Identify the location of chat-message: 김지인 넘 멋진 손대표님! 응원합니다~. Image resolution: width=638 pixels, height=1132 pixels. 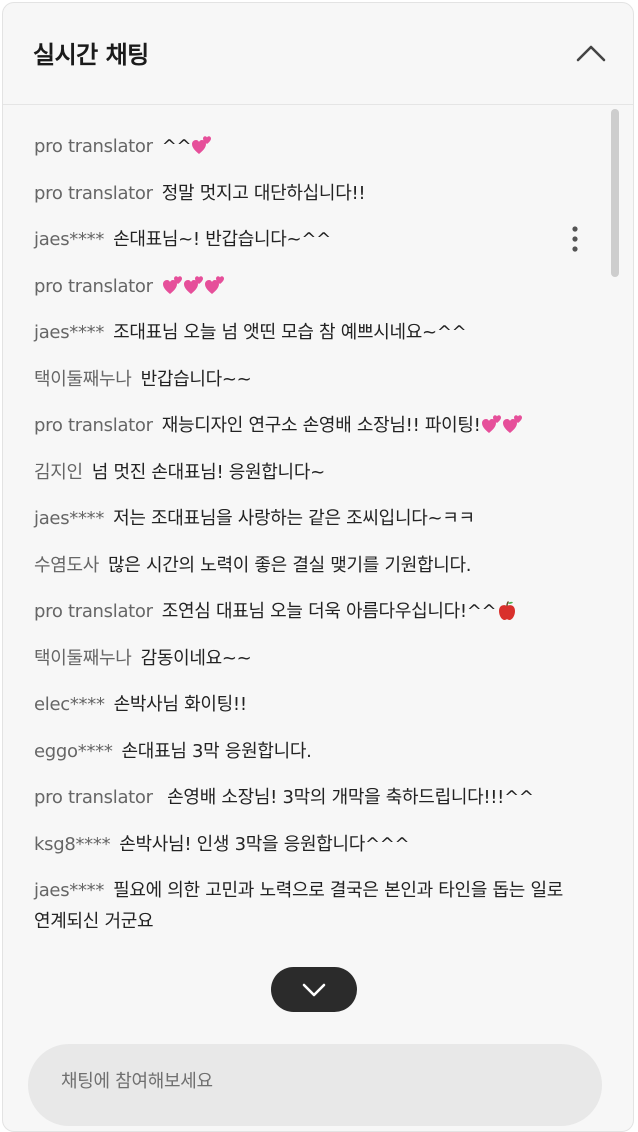
(298, 472).